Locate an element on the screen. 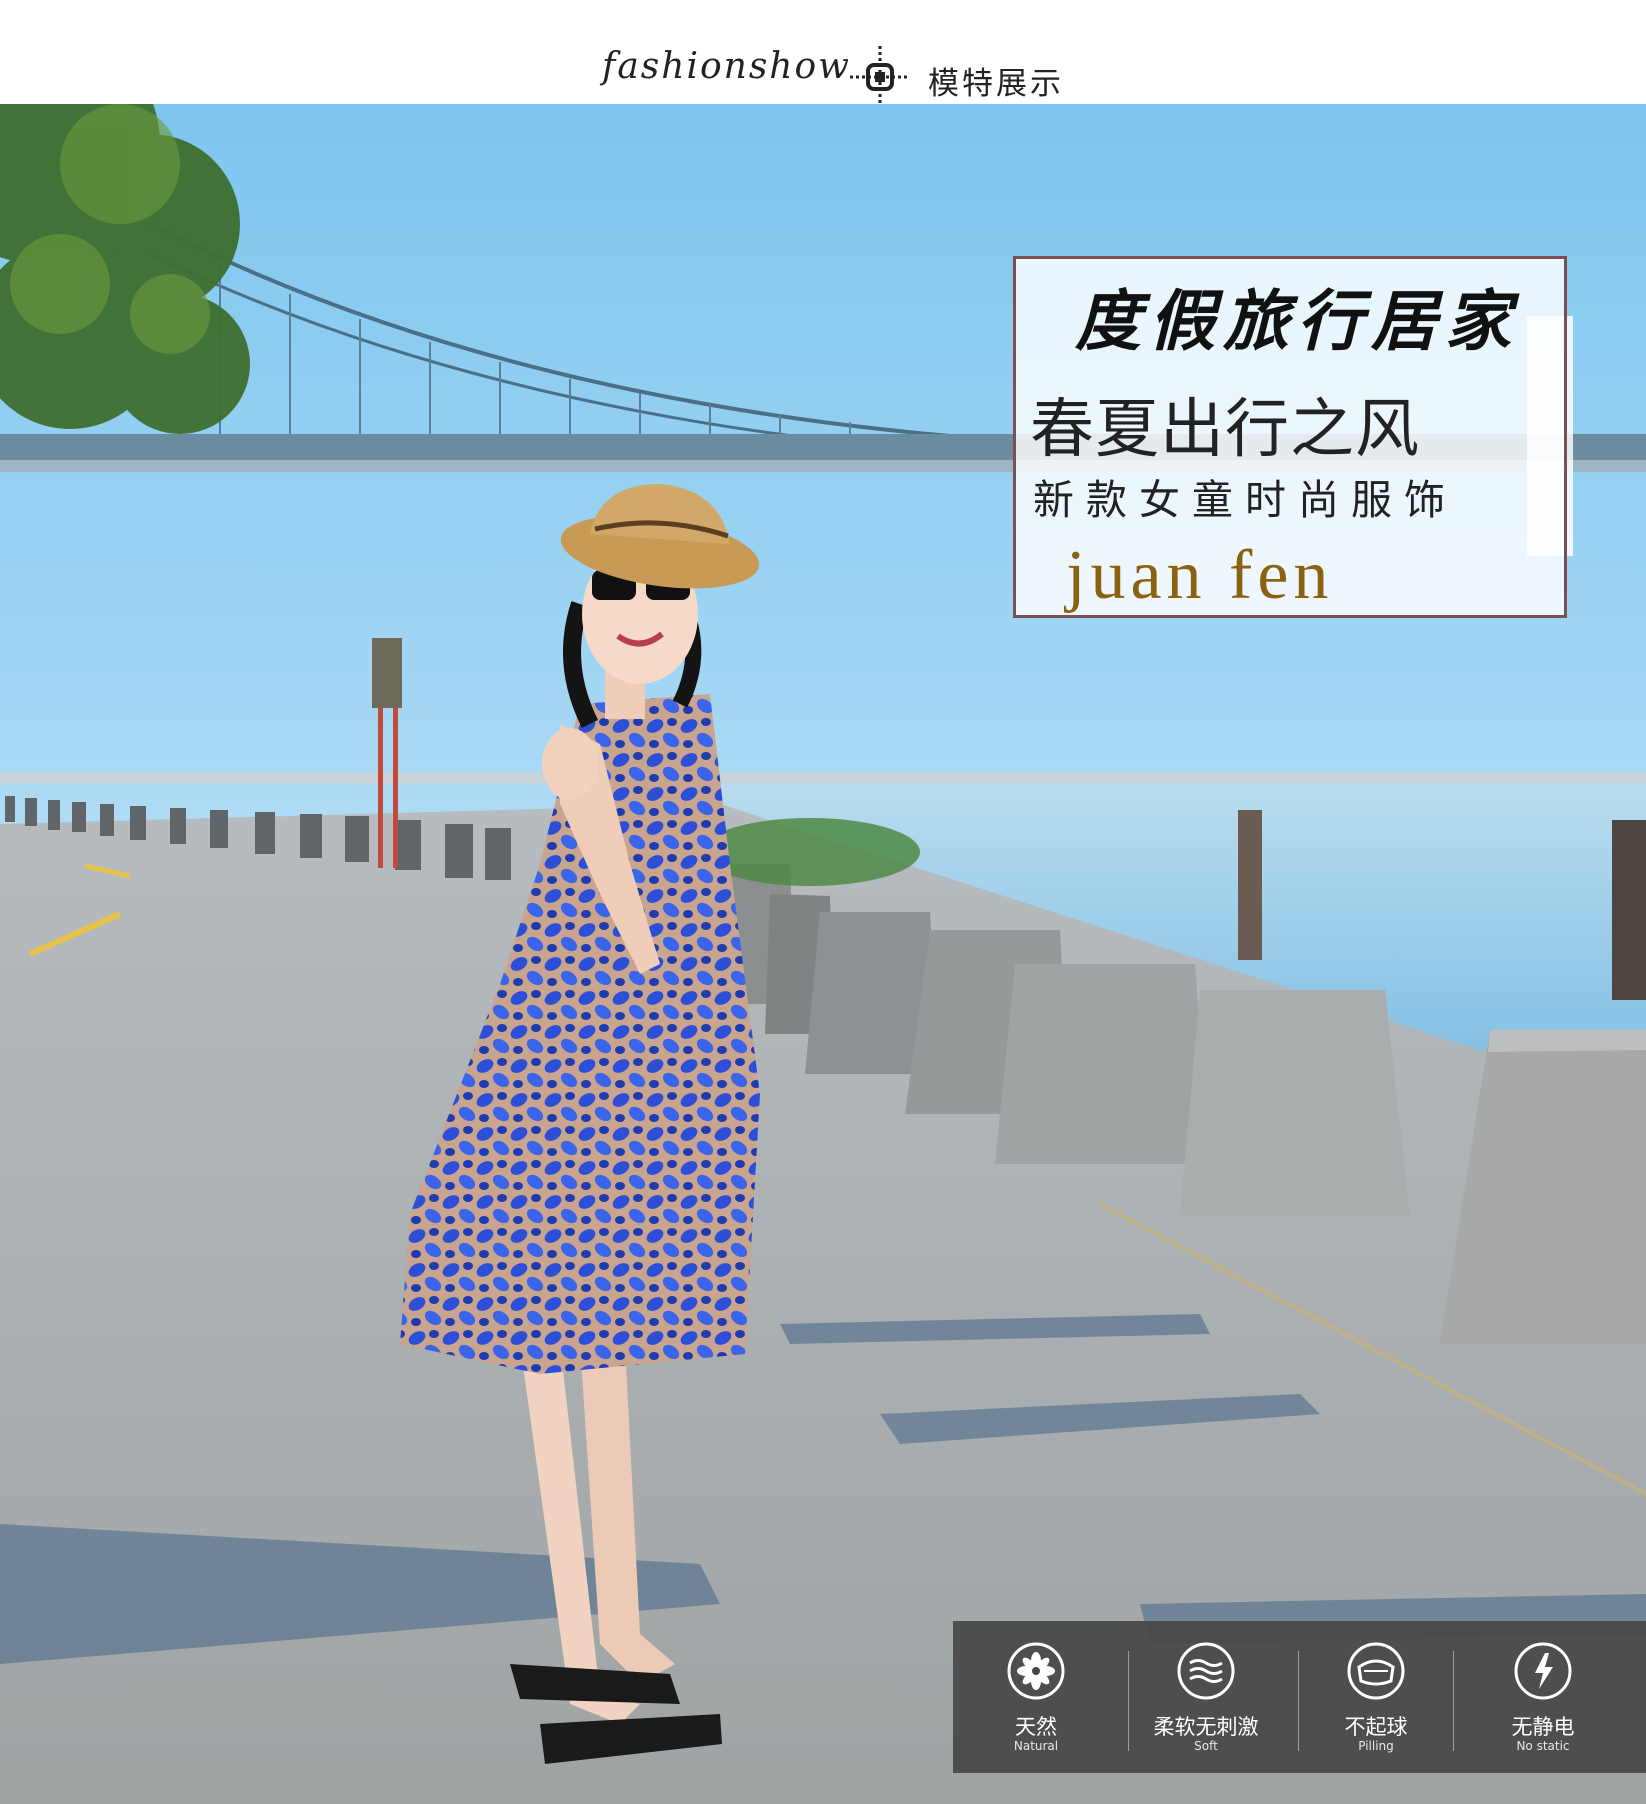  title-calligraphy: 度假旅行居家 is located at coordinates (1297, 321).